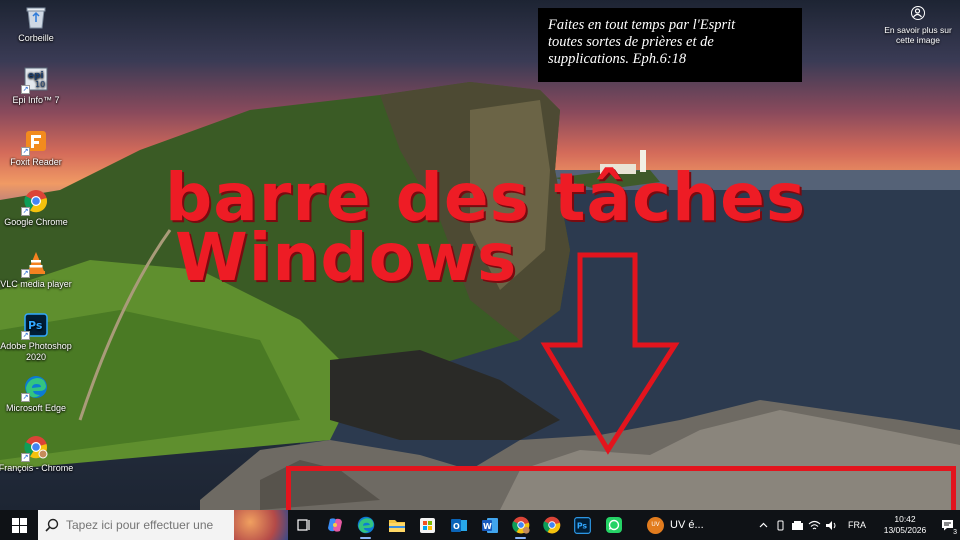  I want to click on outlook-icon: O, so click(458, 525).